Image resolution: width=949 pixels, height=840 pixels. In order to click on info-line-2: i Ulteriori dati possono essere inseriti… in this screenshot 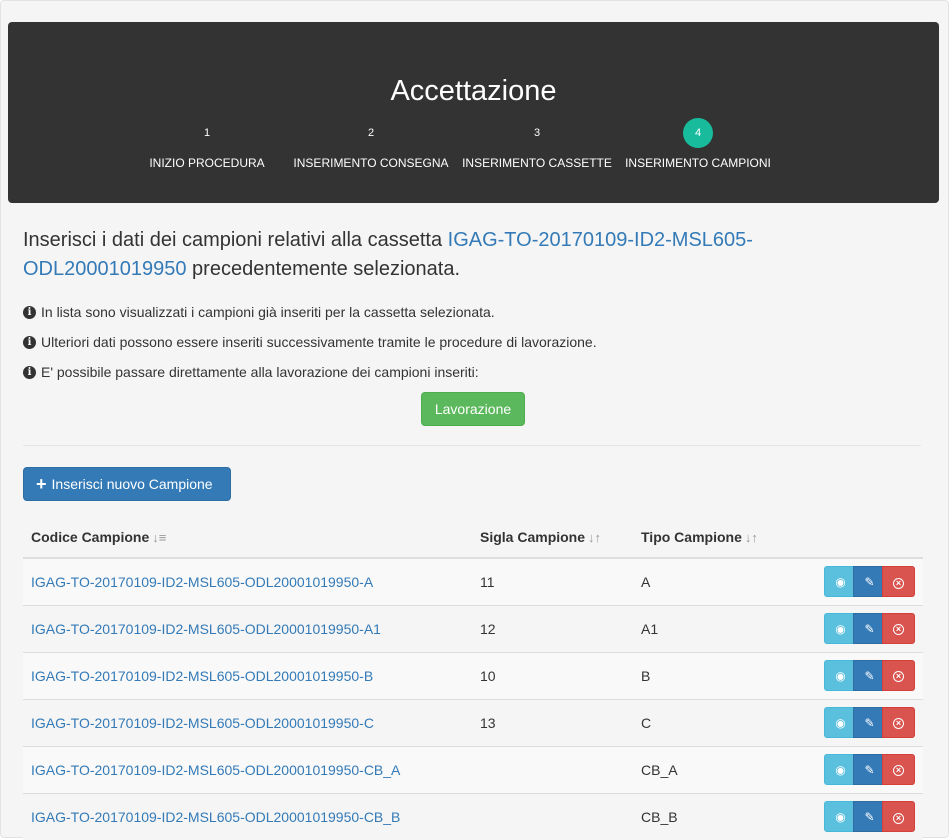, I will do `click(310, 342)`.